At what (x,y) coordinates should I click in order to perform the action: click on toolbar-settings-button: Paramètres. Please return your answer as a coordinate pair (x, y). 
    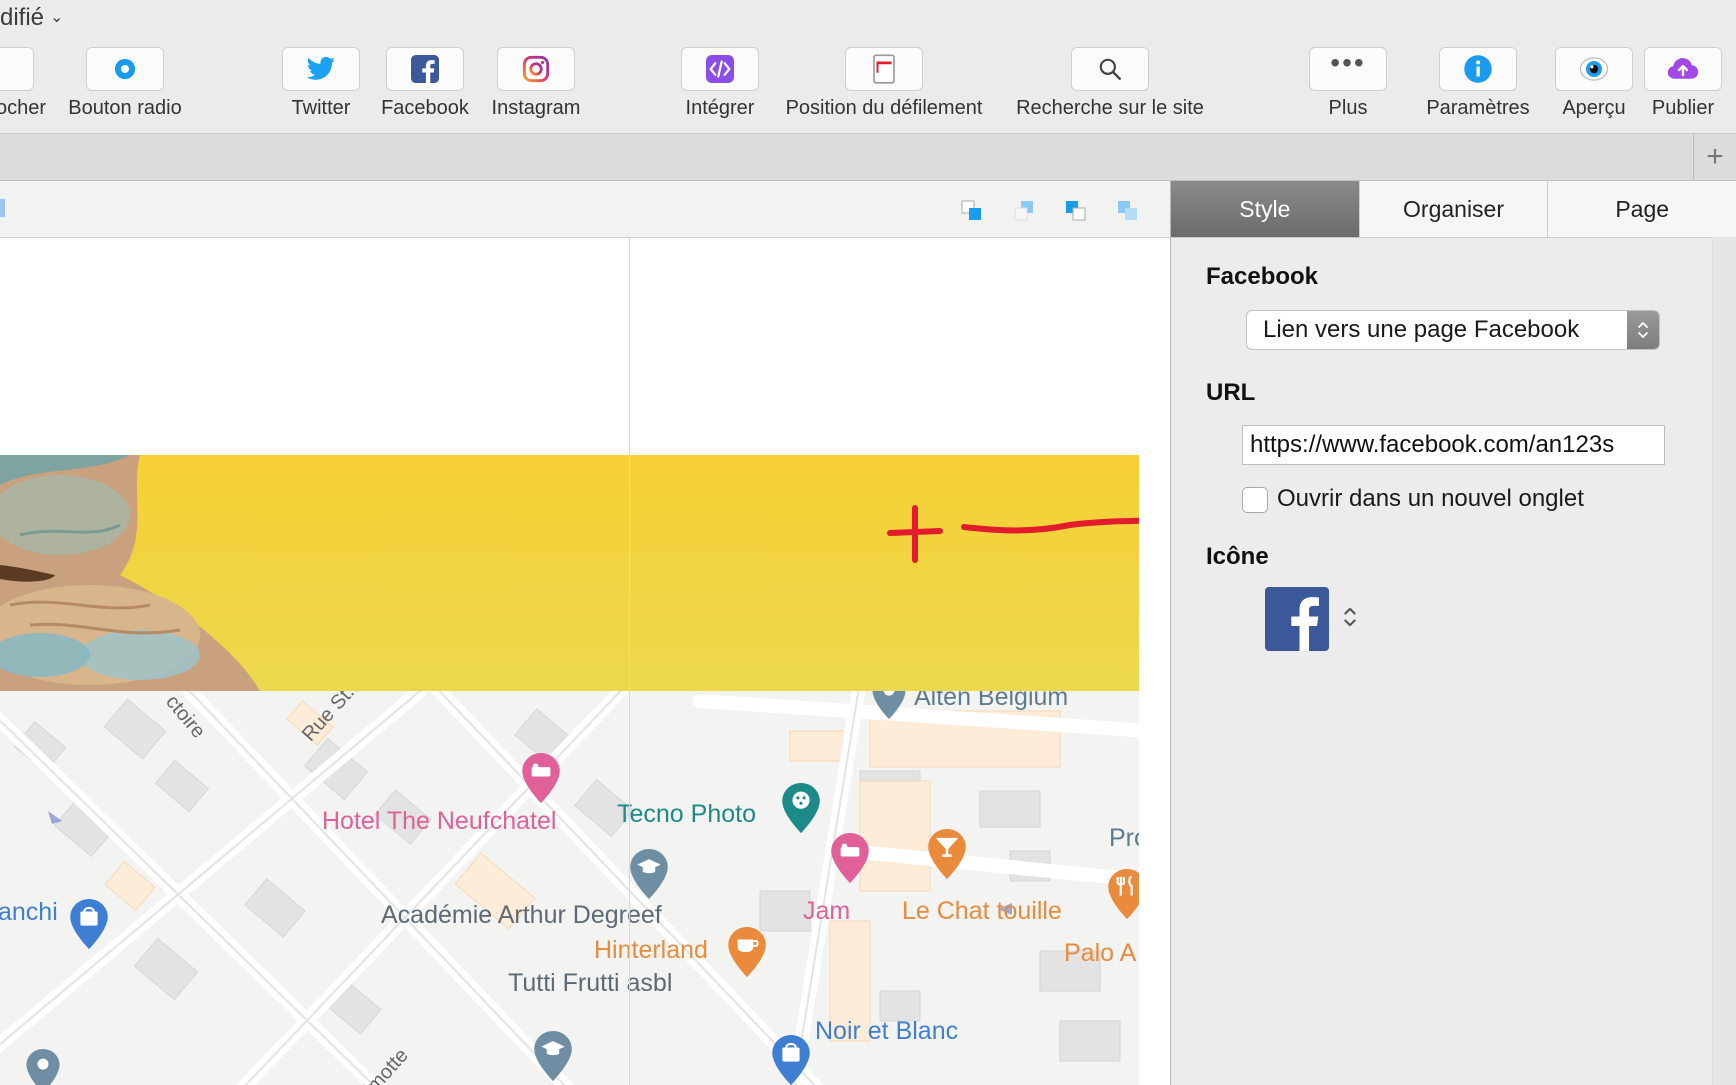
    Looking at the image, I should click on (1478, 83).